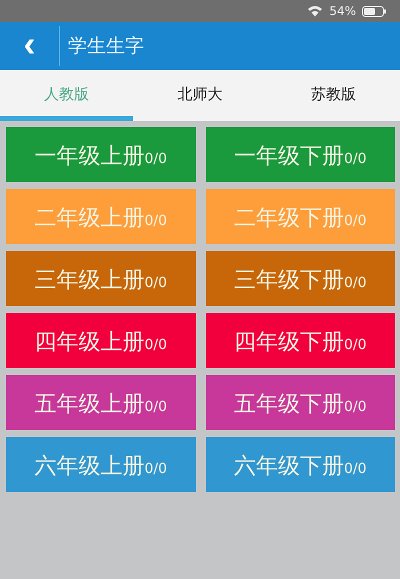  What do you see at coordinates (101, 340) in the screenshot?
I see `textbook-button: 四年级上册0/0` at bounding box center [101, 340].